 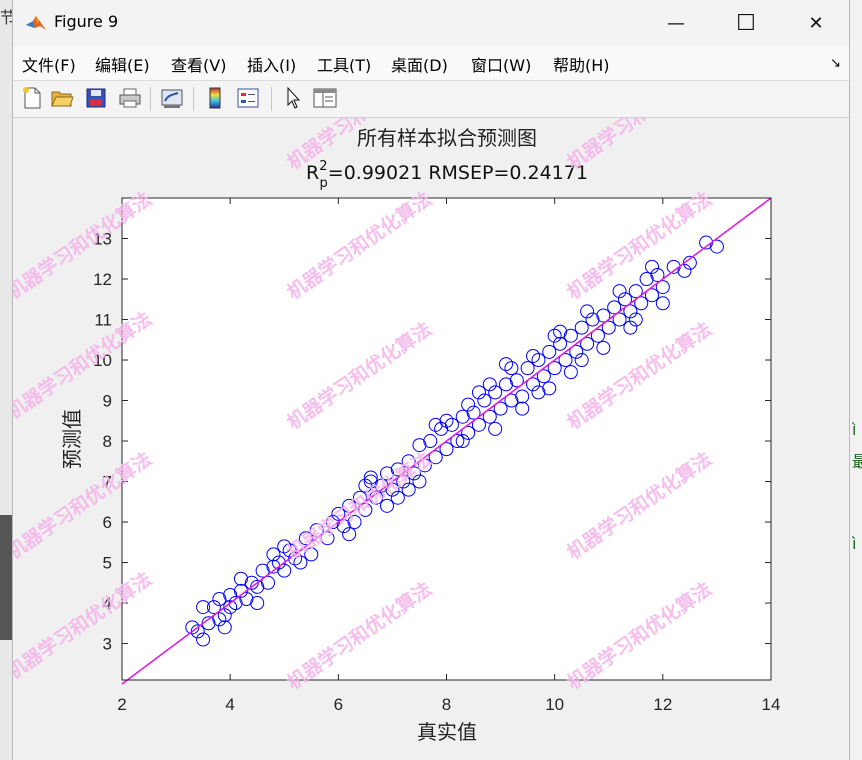 I want to click on maximize-button: ☐, so click(x=746, y=23).